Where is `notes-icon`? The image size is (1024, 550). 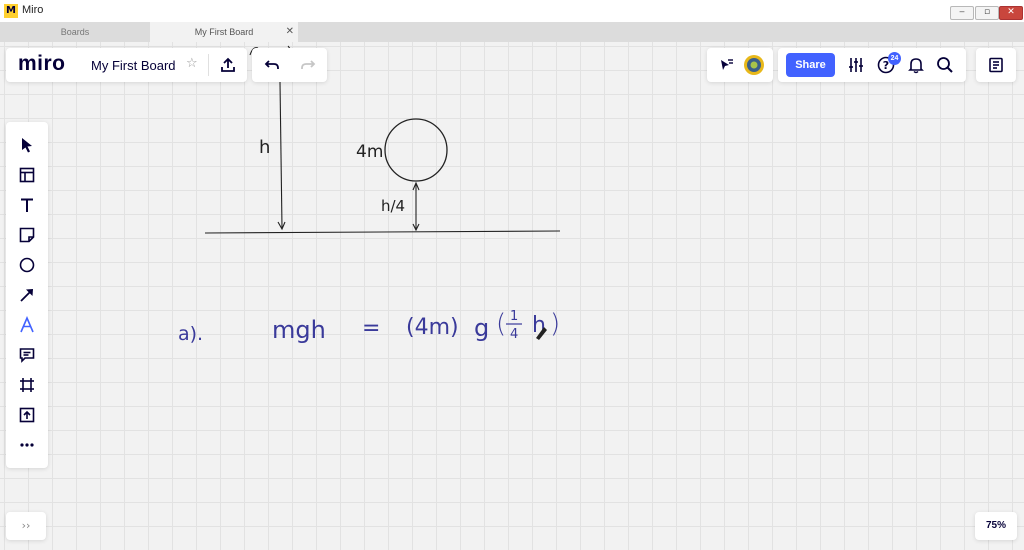 notes-icon is located at coordinates (996, 65).